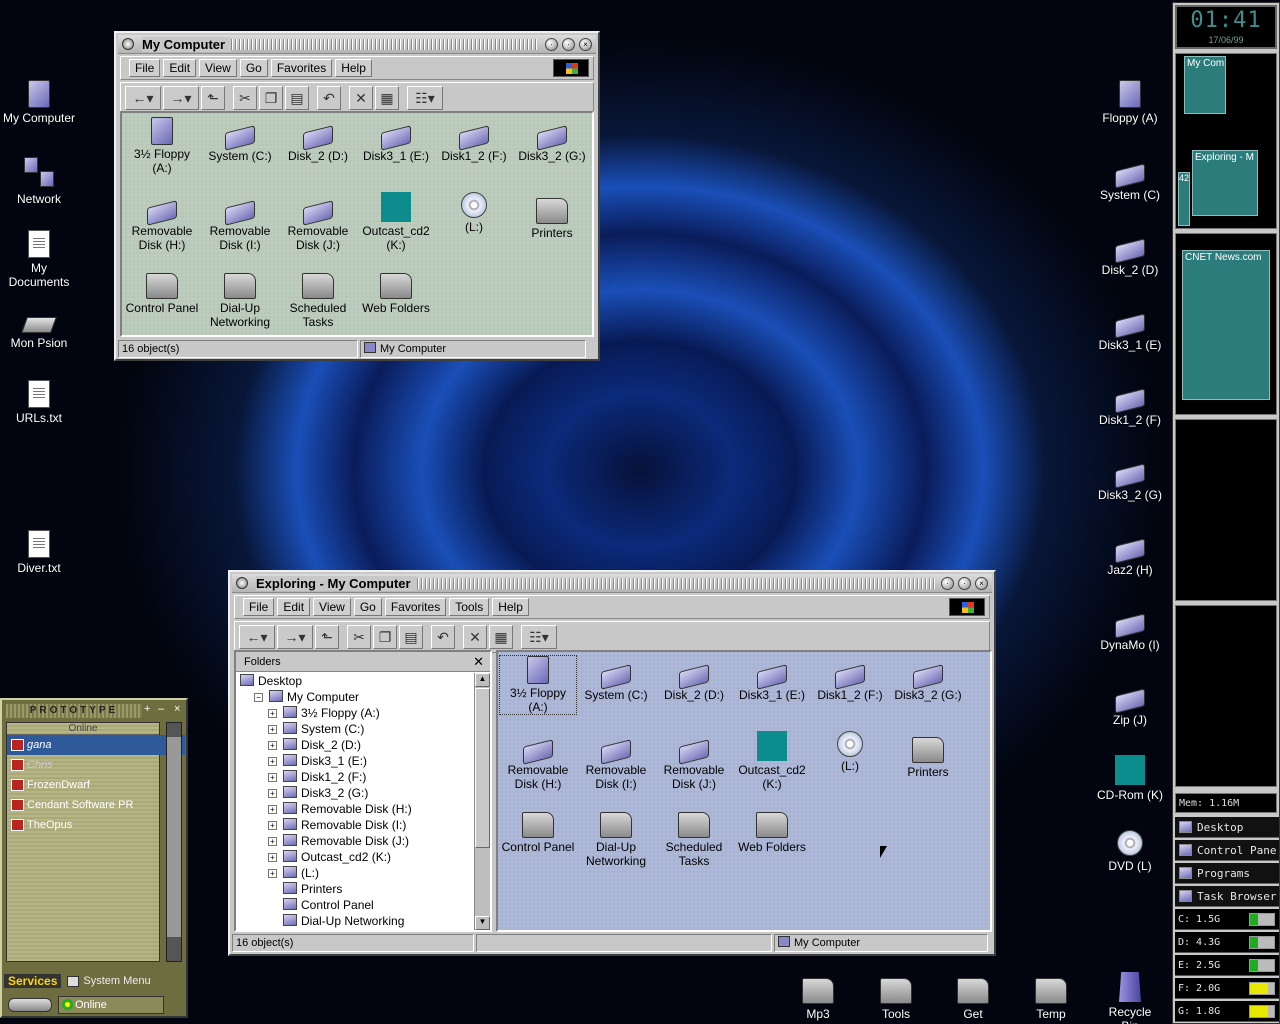 The width and height of the screenshot is (1280, 1024). Describe the element at coordinates (1130, 102) in the screenshot. I see `desktop-drive-floppy-a-: Floppy (A)` at that location.